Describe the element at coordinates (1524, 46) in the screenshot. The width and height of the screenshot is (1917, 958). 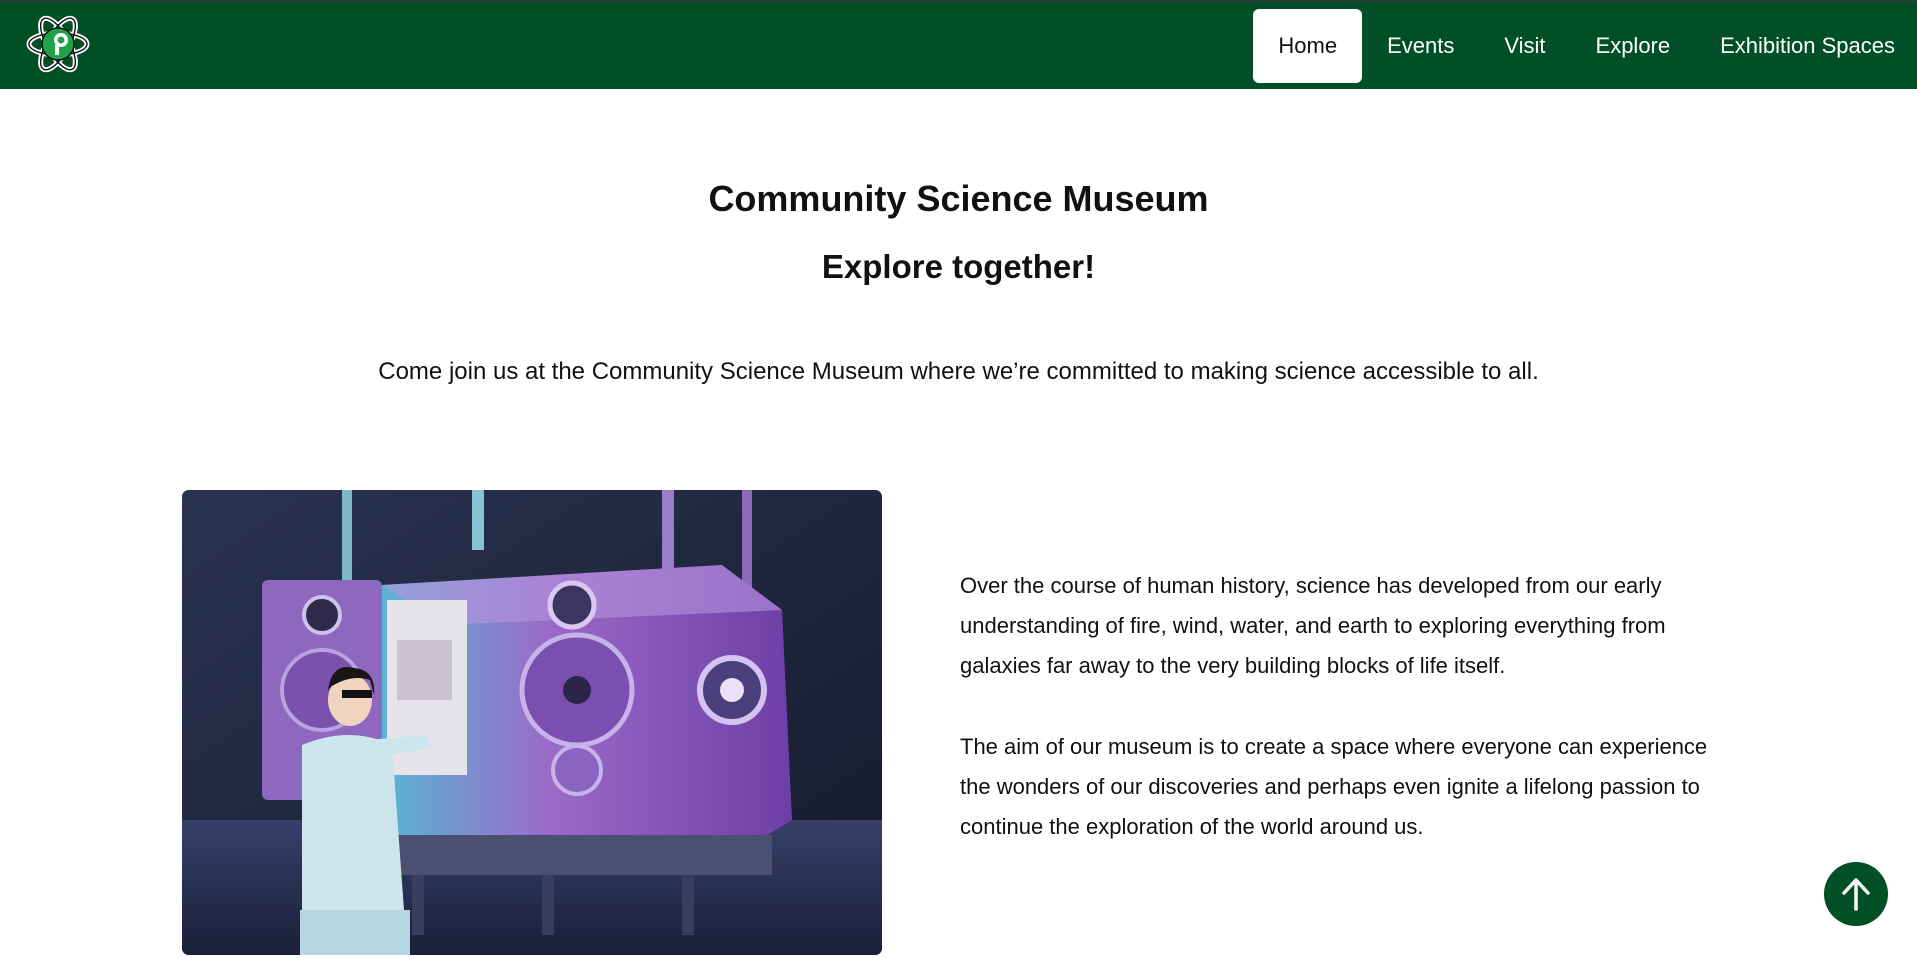
I see `nav-visit: Visit` at that location.